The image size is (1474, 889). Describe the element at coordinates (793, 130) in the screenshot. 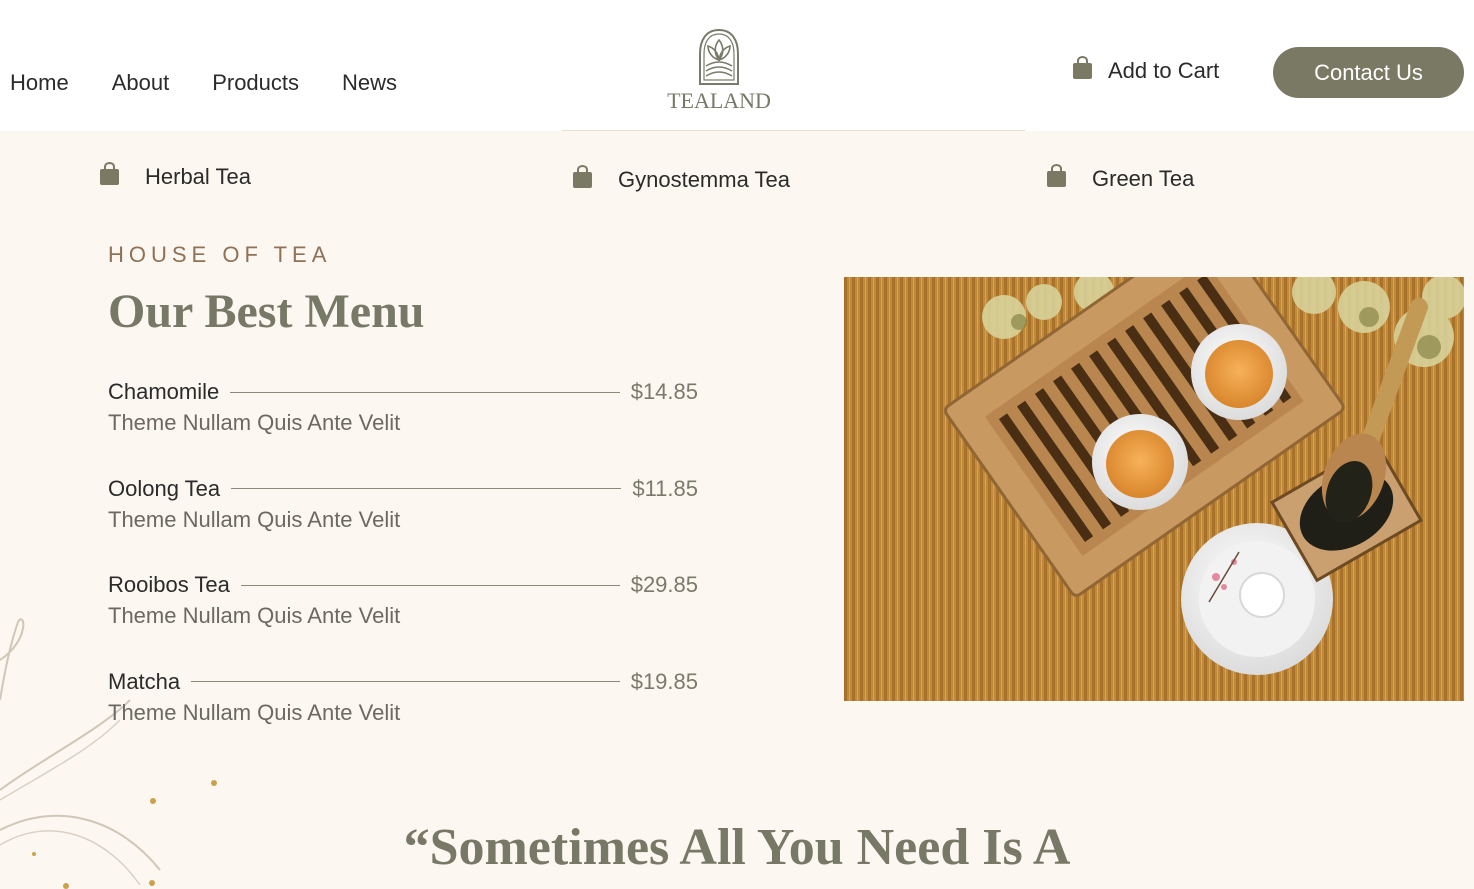

I see `logo-divider` at that location.